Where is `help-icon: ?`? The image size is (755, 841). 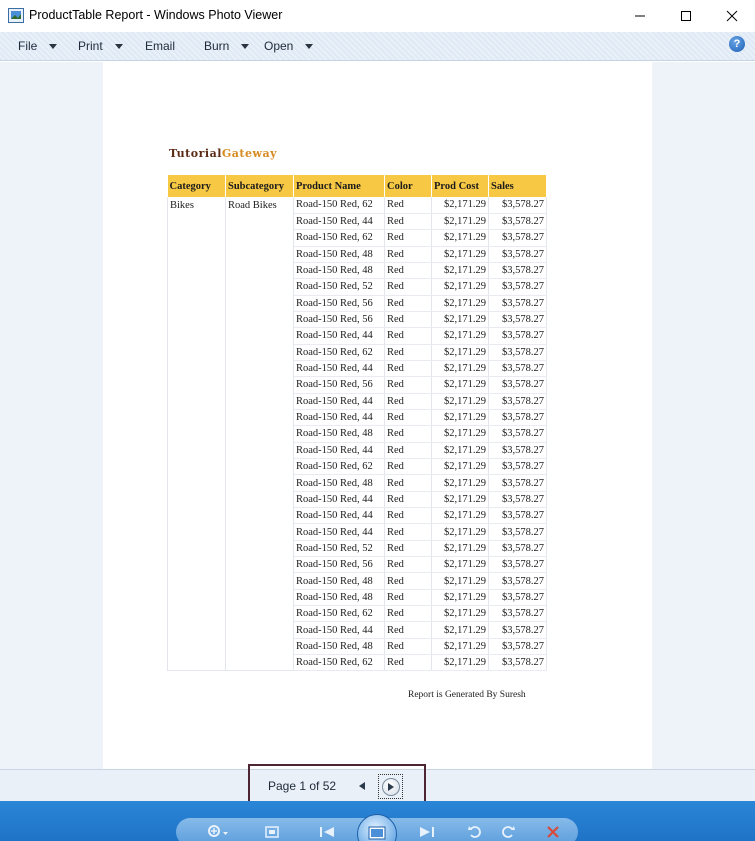 help-icon: ? is located at coordinates (737, 44).